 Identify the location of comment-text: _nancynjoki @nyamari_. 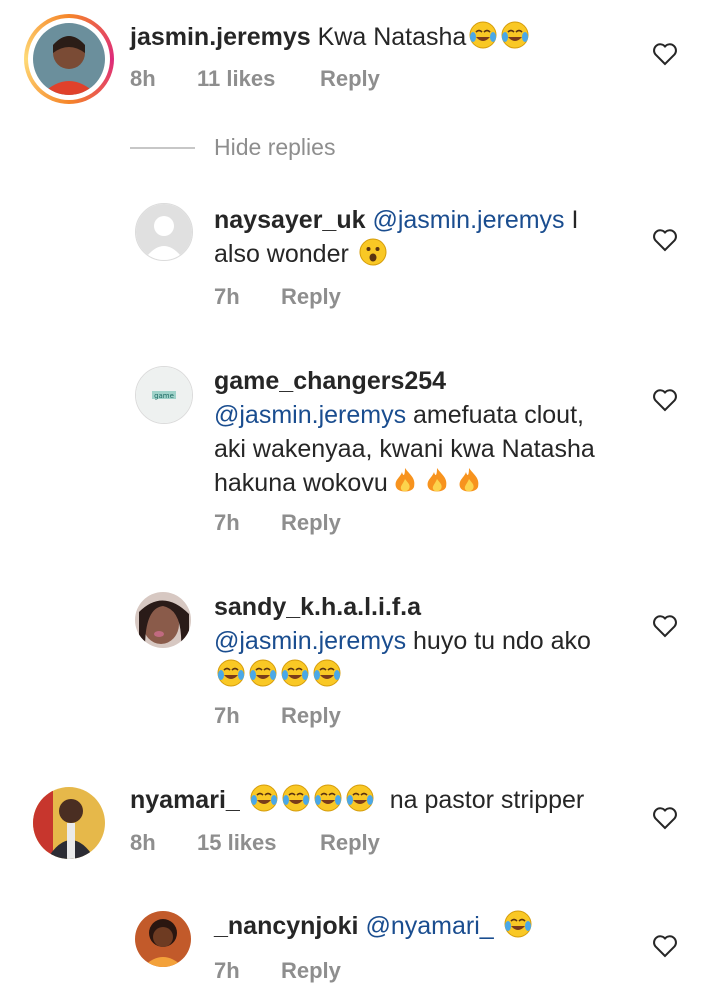
(409, 926).